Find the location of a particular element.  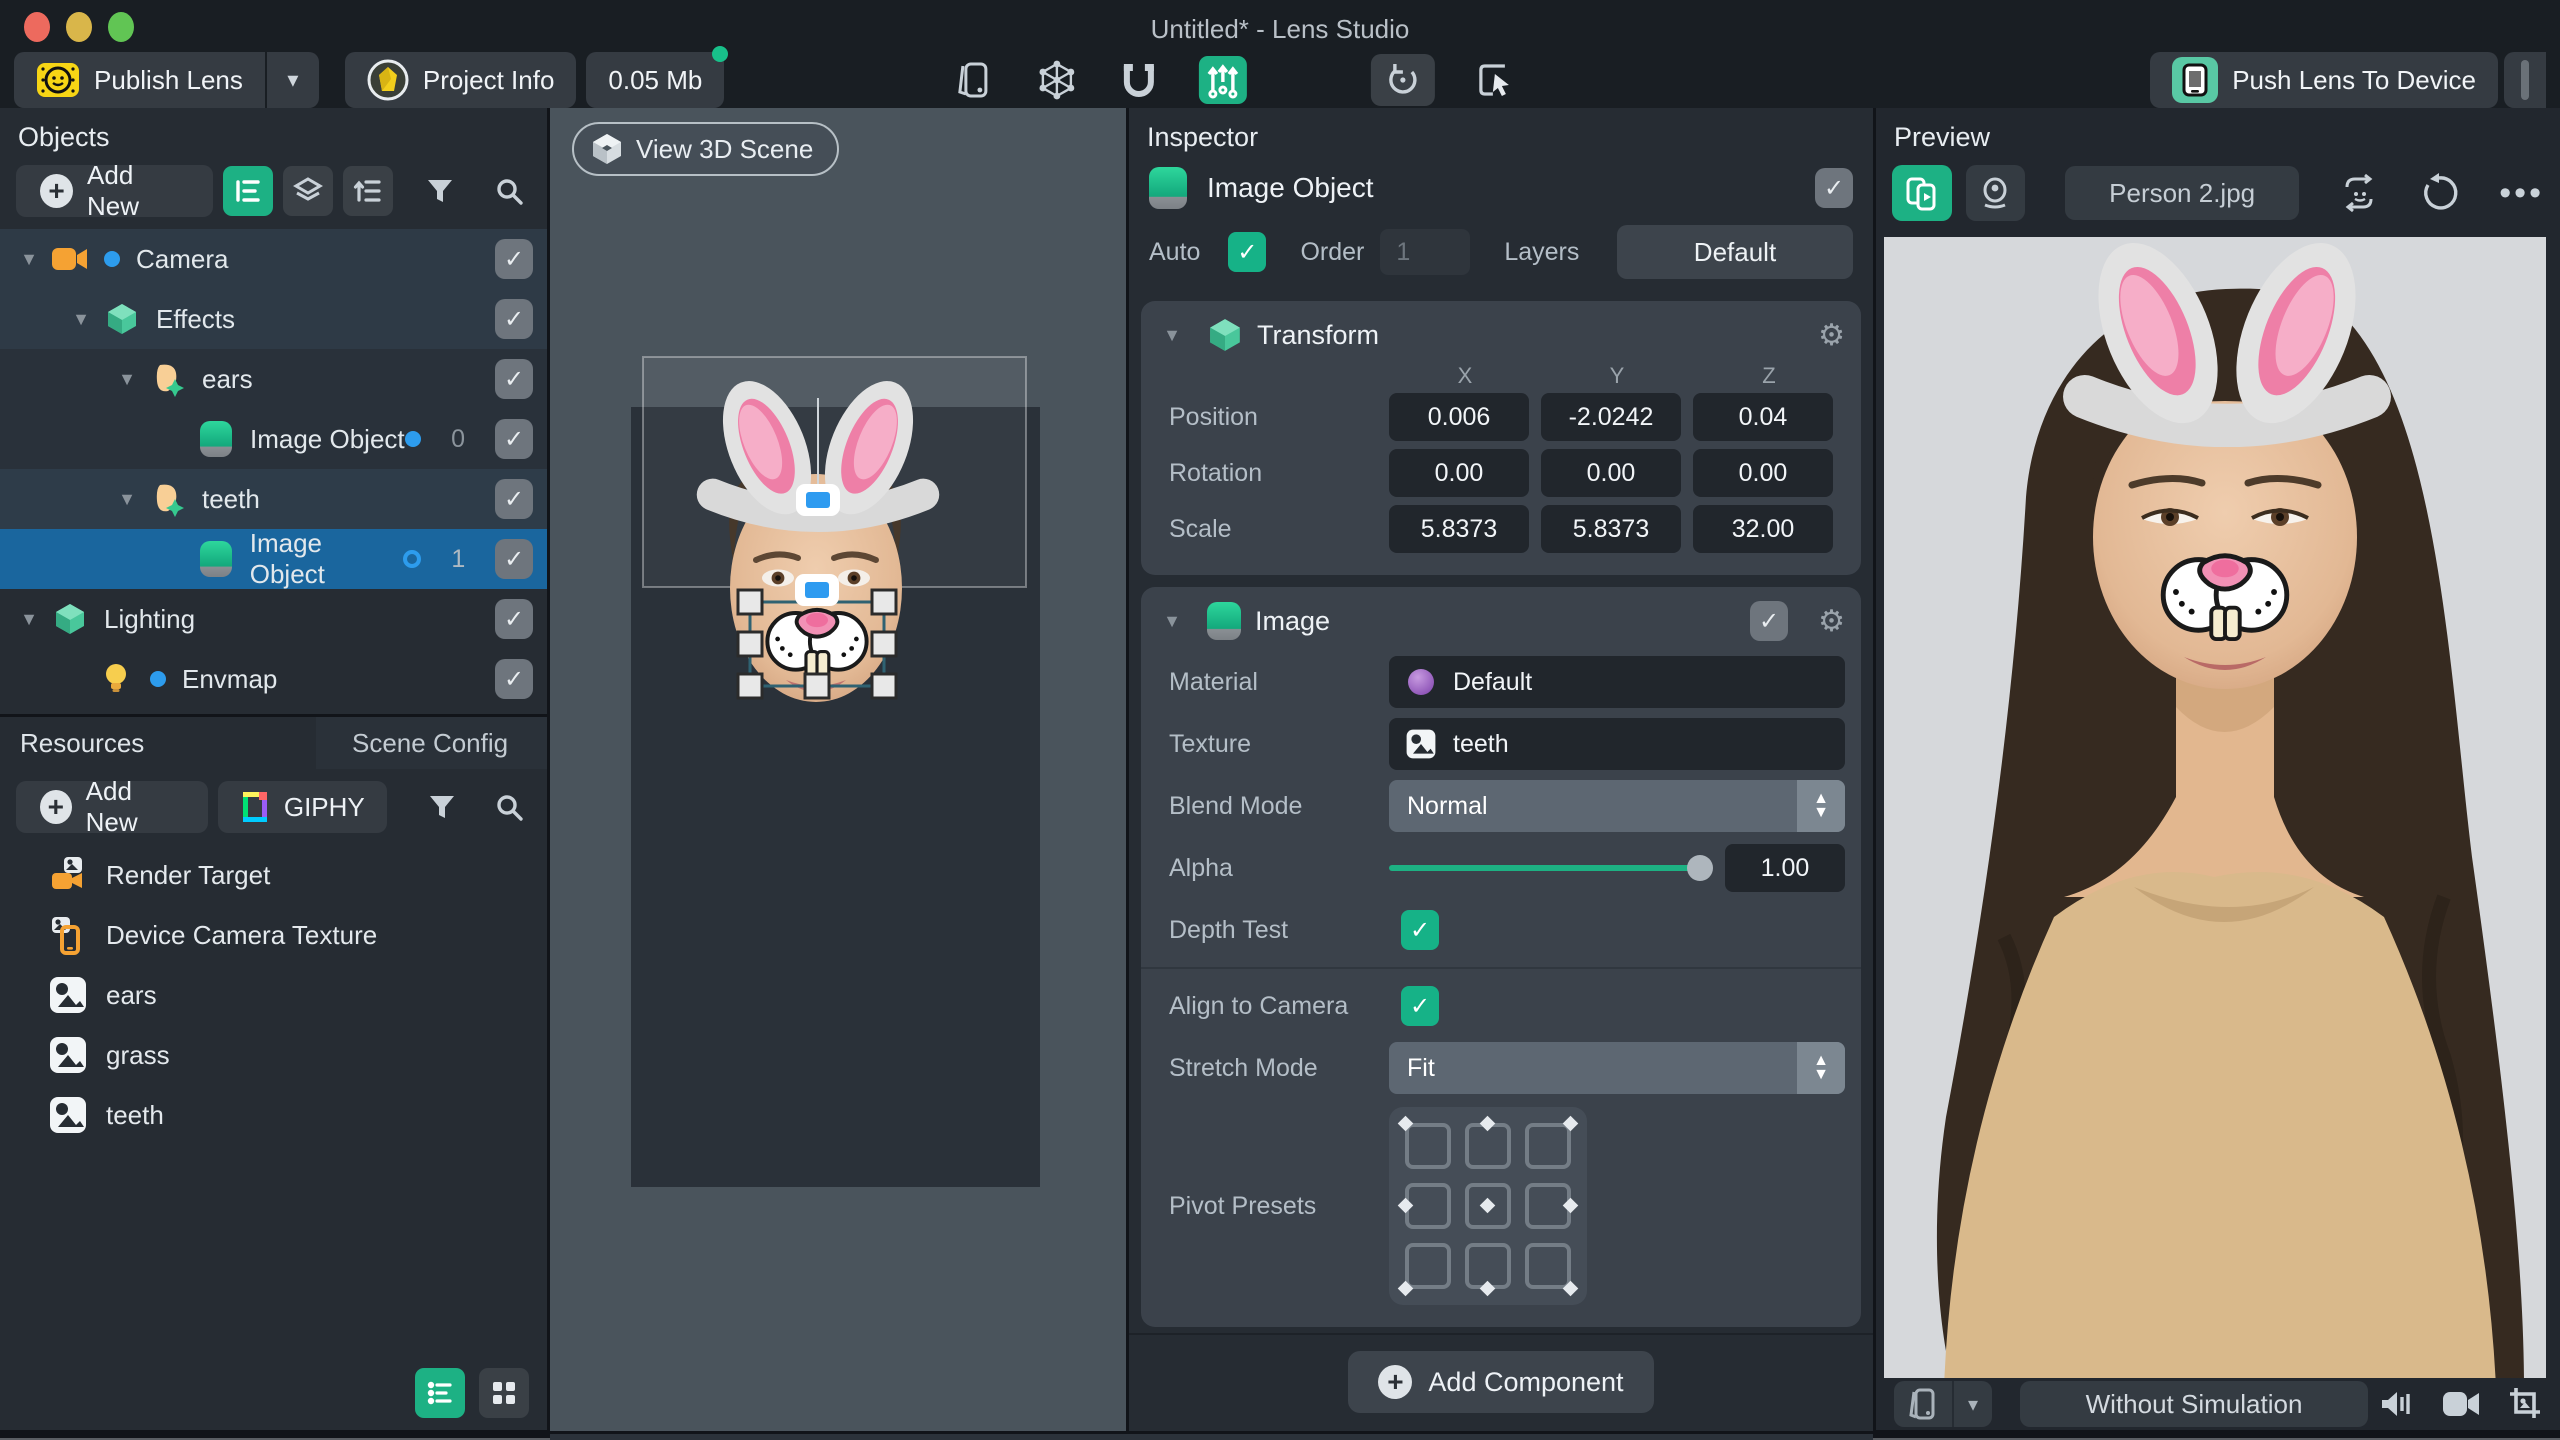

webcam-preview-mode-icon is located at coordinates (1995, 193).